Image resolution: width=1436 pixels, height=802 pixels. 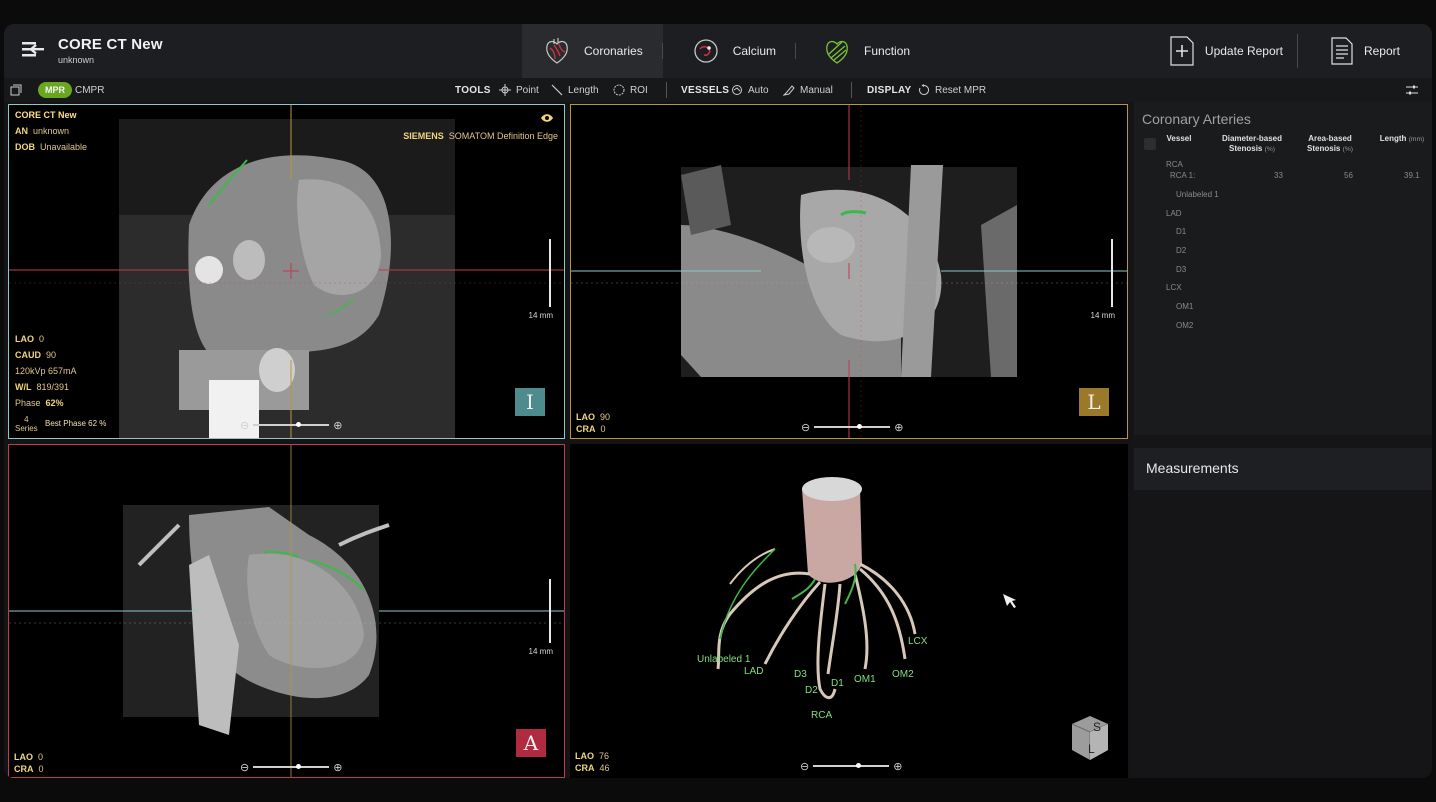 What do you see at coordinates (961, 90) in the screenshot?
I see `reset-mpr-label: Reset MPR` at bounding box center [961, 90].